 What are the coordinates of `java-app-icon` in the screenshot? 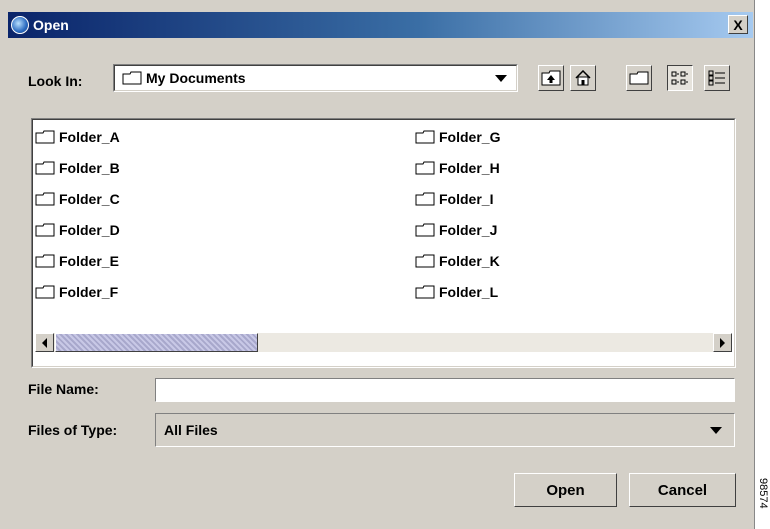 It's located at (20, 25).